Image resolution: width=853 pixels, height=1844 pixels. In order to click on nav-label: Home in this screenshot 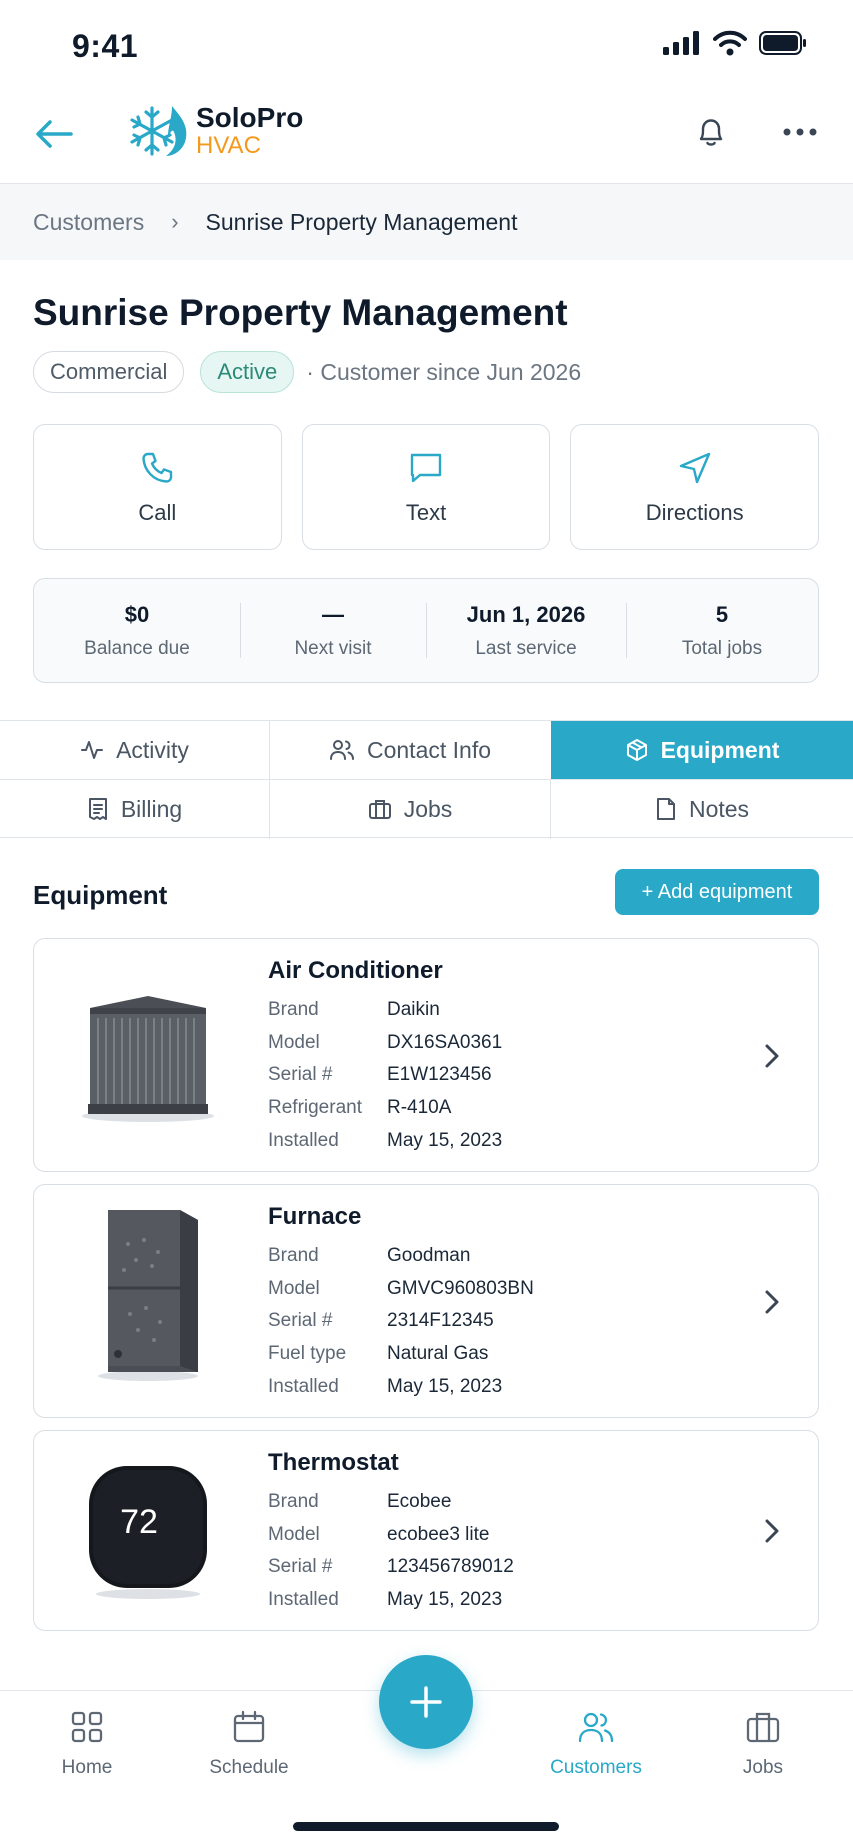, I will do `click(87, 1767)`.